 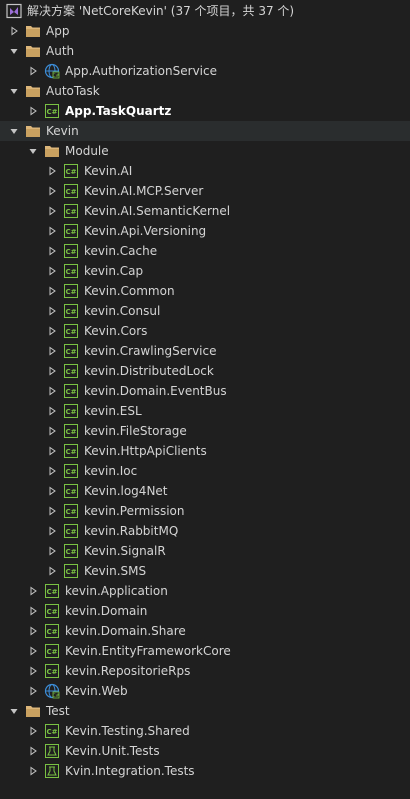 What do you see at coordinates (205, 111) in the screenshot?
I see `tree-project-node: C# App.TaskQuartz` at bounding box center [205, 111].